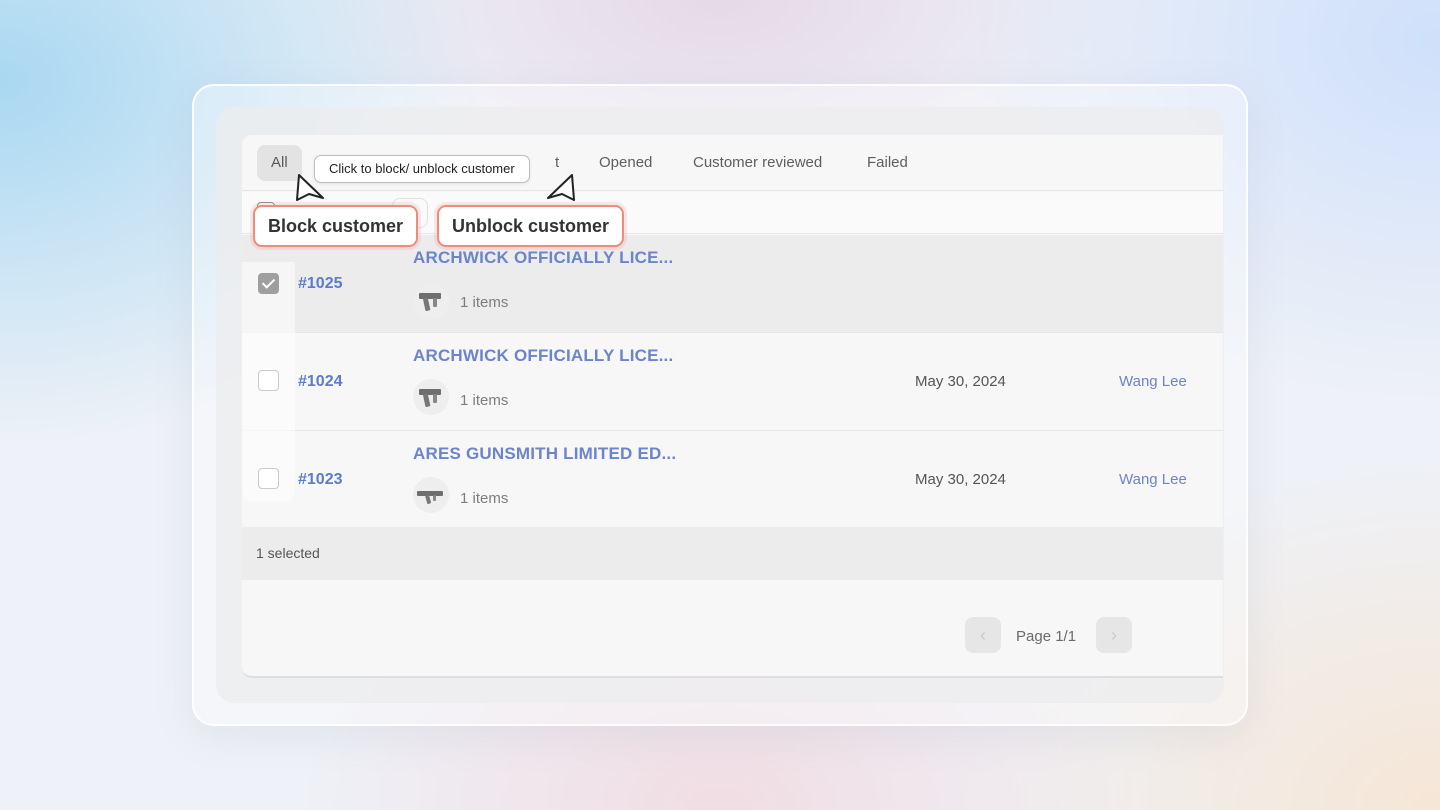  Describe the element at coordinates (1046, 636) in the screenshot. I see `page-indicator: Page 1/1` at that location.